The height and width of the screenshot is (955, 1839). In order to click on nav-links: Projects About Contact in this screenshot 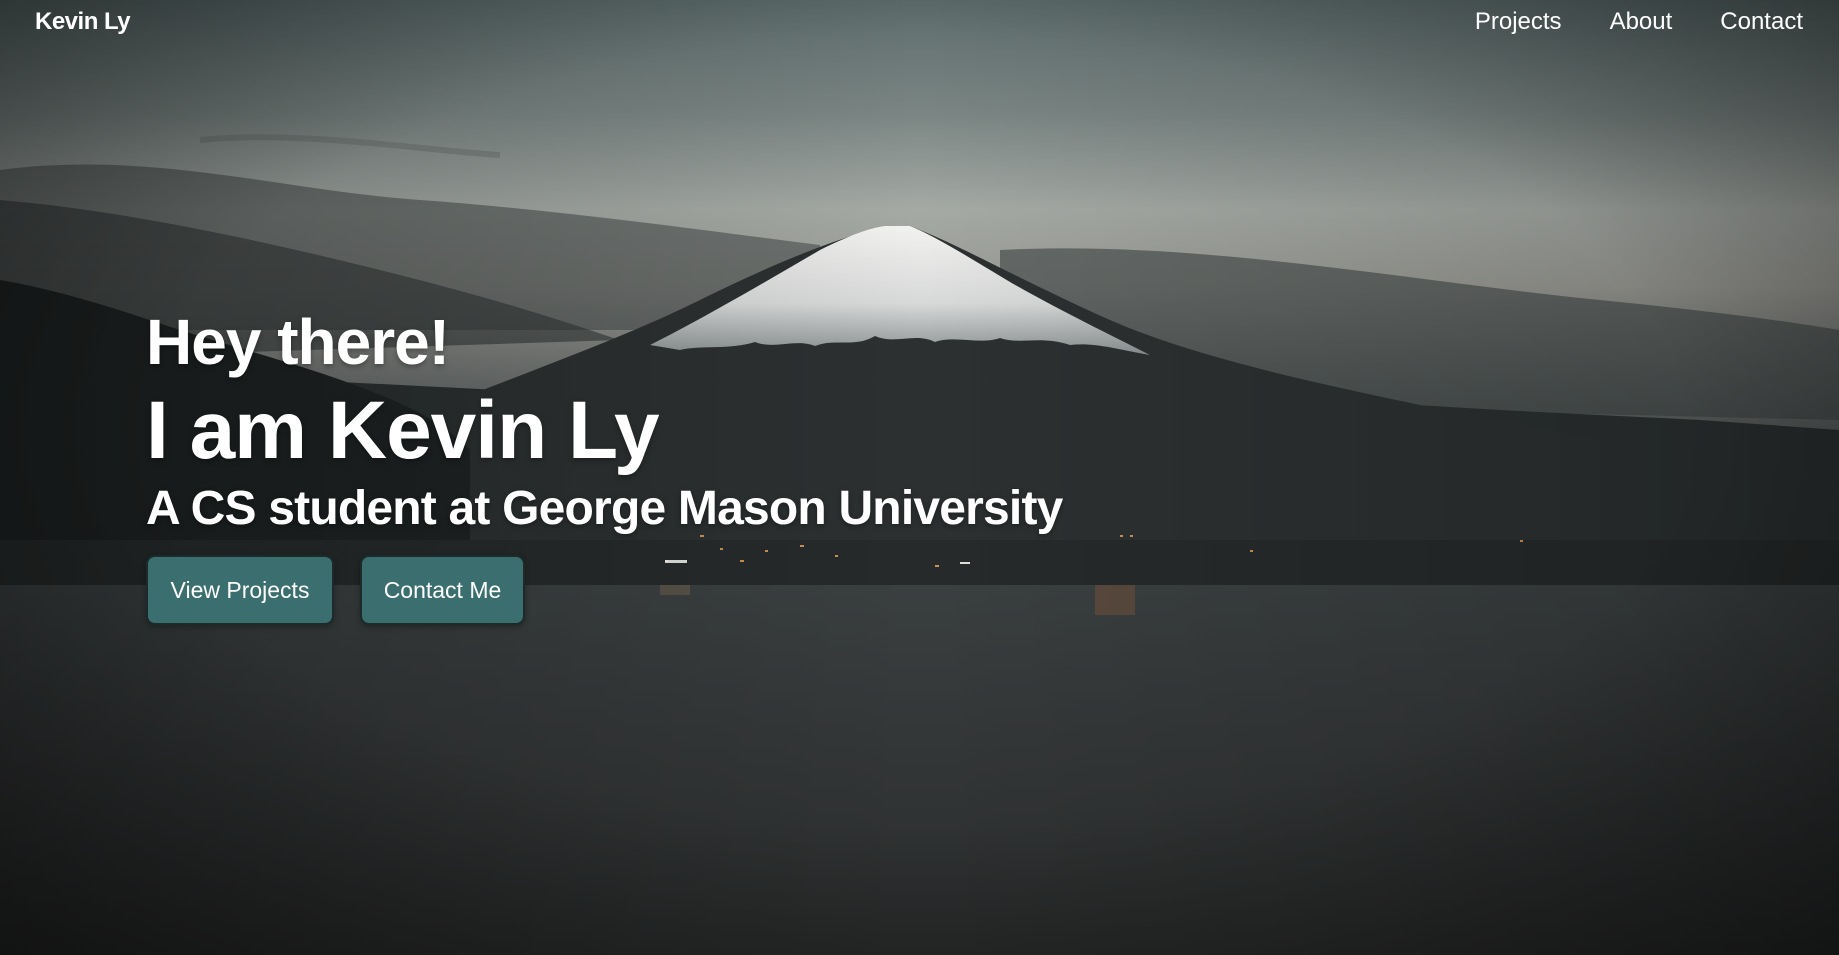, I will do `click(1639, 22)`.